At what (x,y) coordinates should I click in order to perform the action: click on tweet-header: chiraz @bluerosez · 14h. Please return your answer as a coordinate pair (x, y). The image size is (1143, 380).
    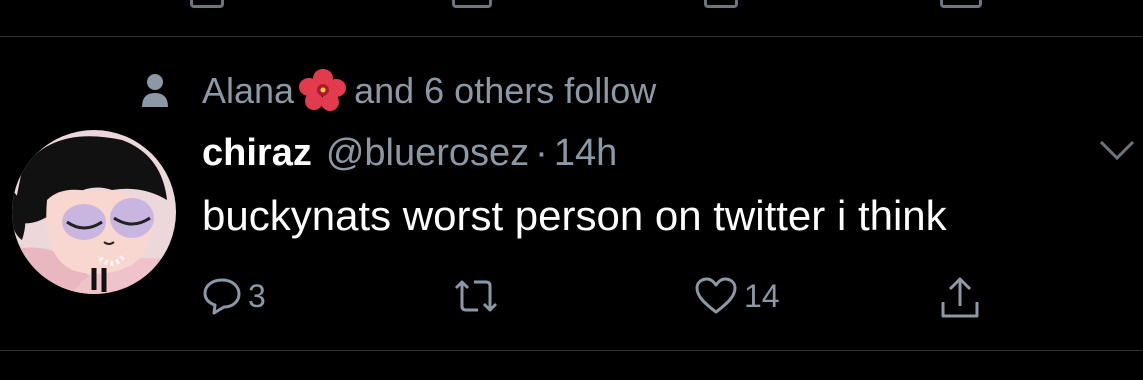
    Looking at the image, I should click on (409, 153).